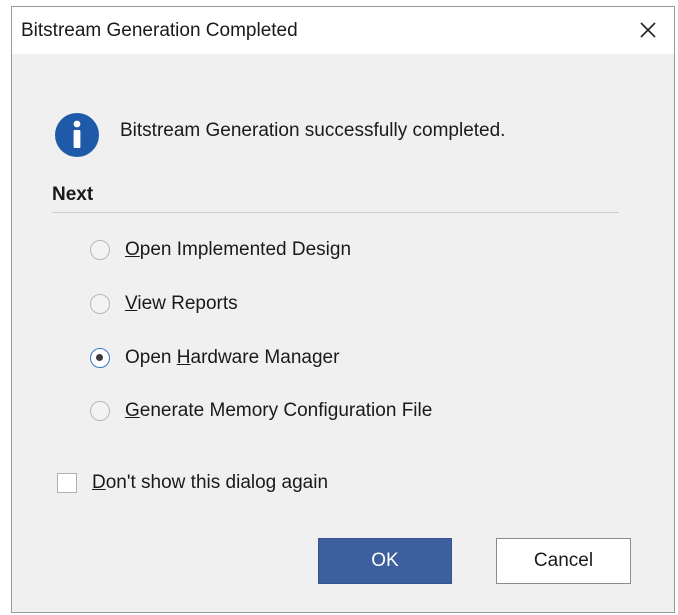 The image size is (678, 615). What do you see at coordinates (385, 561) in the screenshot?
I see `ok-button: OK` at bounding box center [385, 561].